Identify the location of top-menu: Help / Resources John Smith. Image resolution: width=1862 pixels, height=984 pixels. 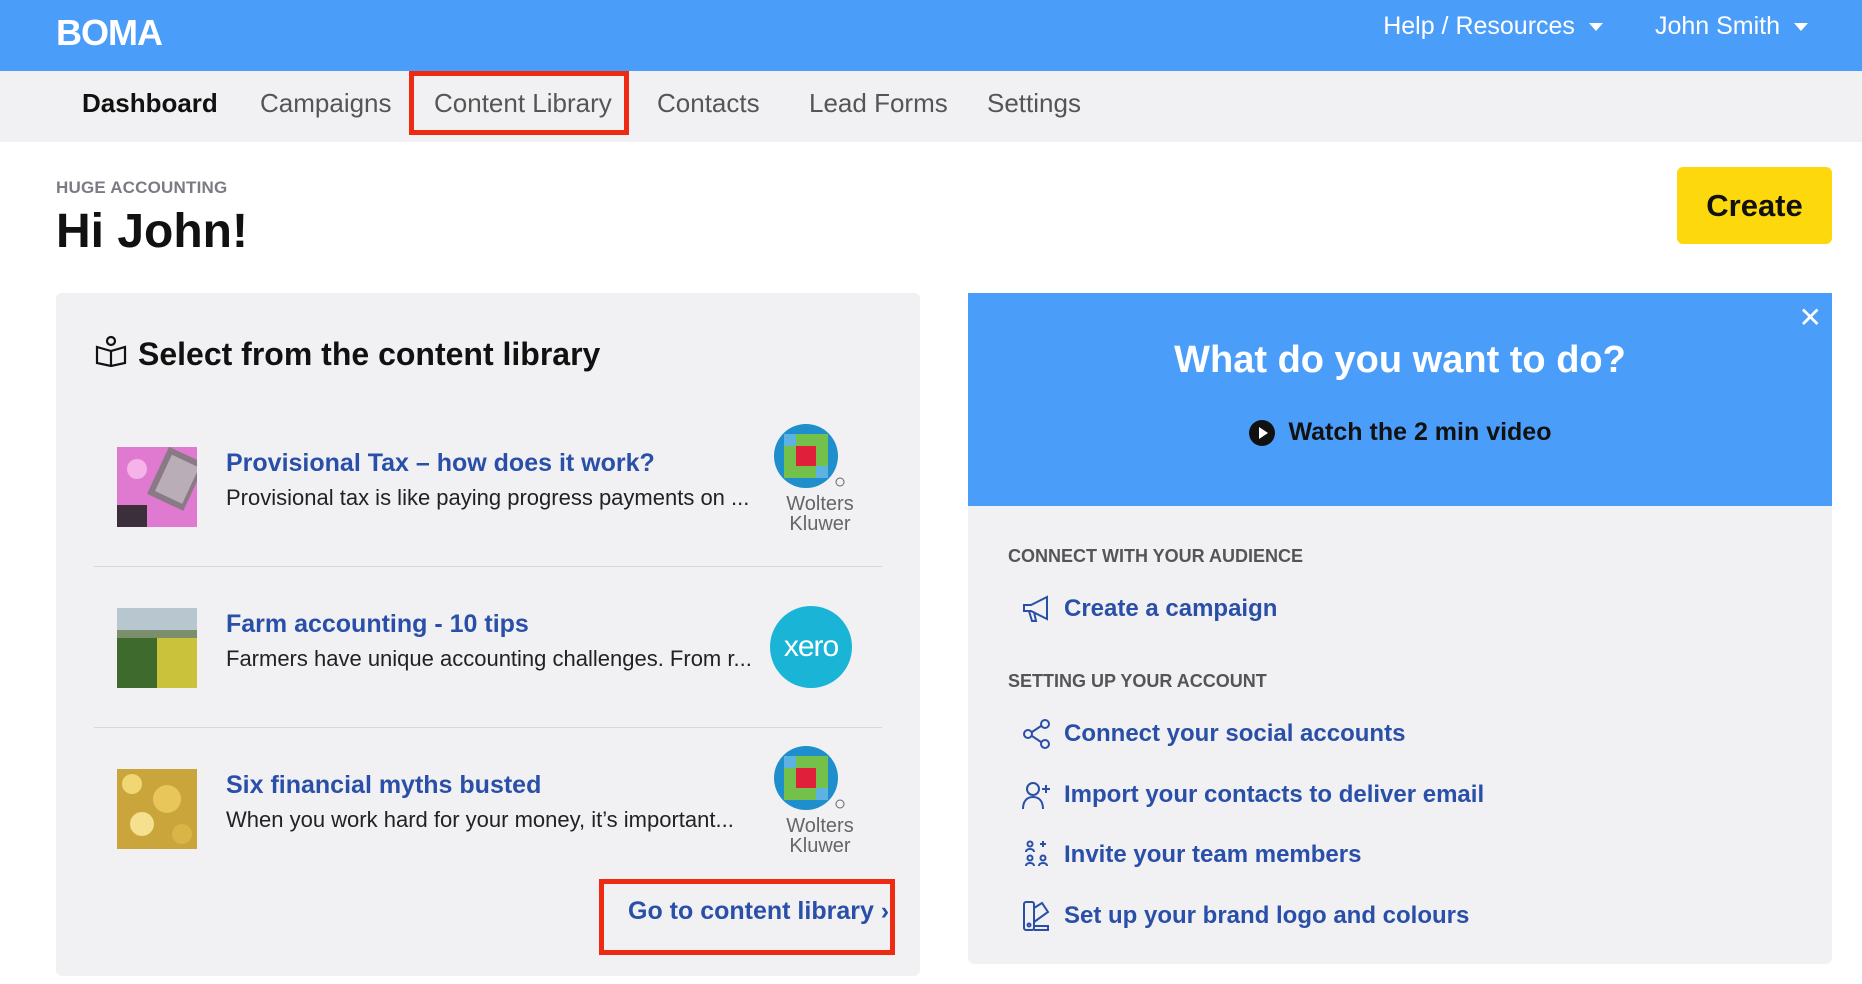
(1595, 26).